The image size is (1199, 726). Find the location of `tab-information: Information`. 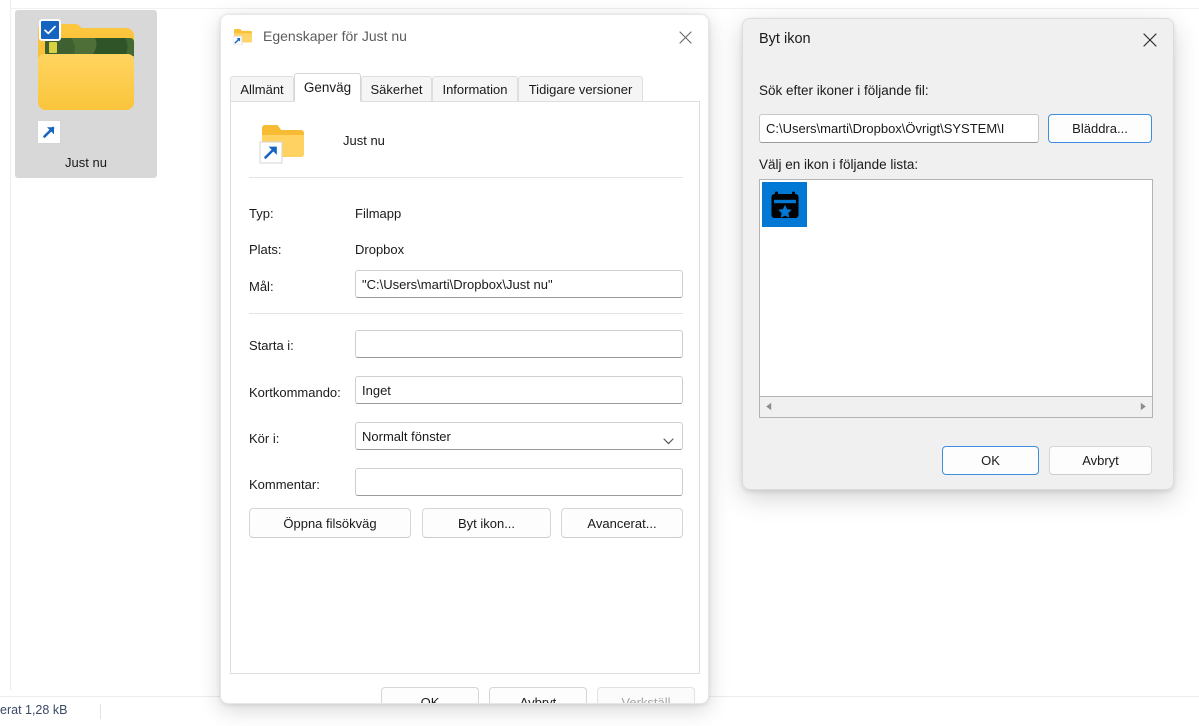

tab-information: Information is located at coordinates (475, 89).